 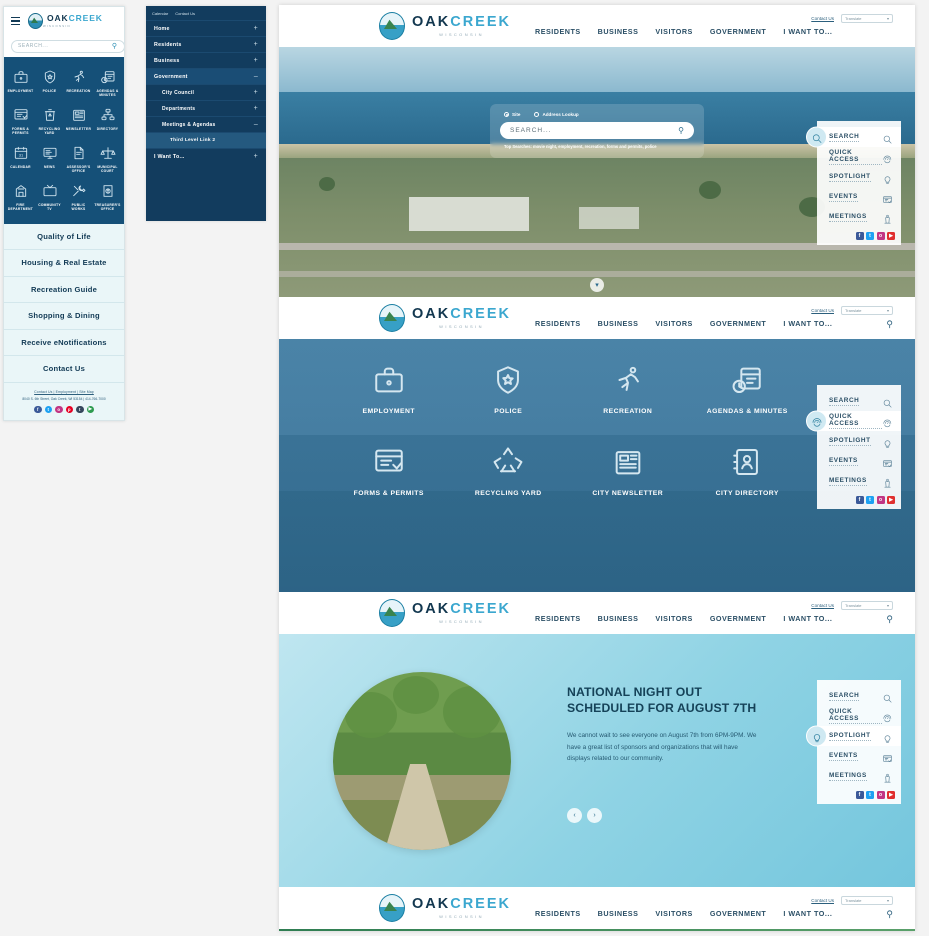 What do you see at coordinates (78, 197) in the screenshot?
I see `mobile-tile-public-works: PUBLIC WORKS` at bounding box center [78, 197].